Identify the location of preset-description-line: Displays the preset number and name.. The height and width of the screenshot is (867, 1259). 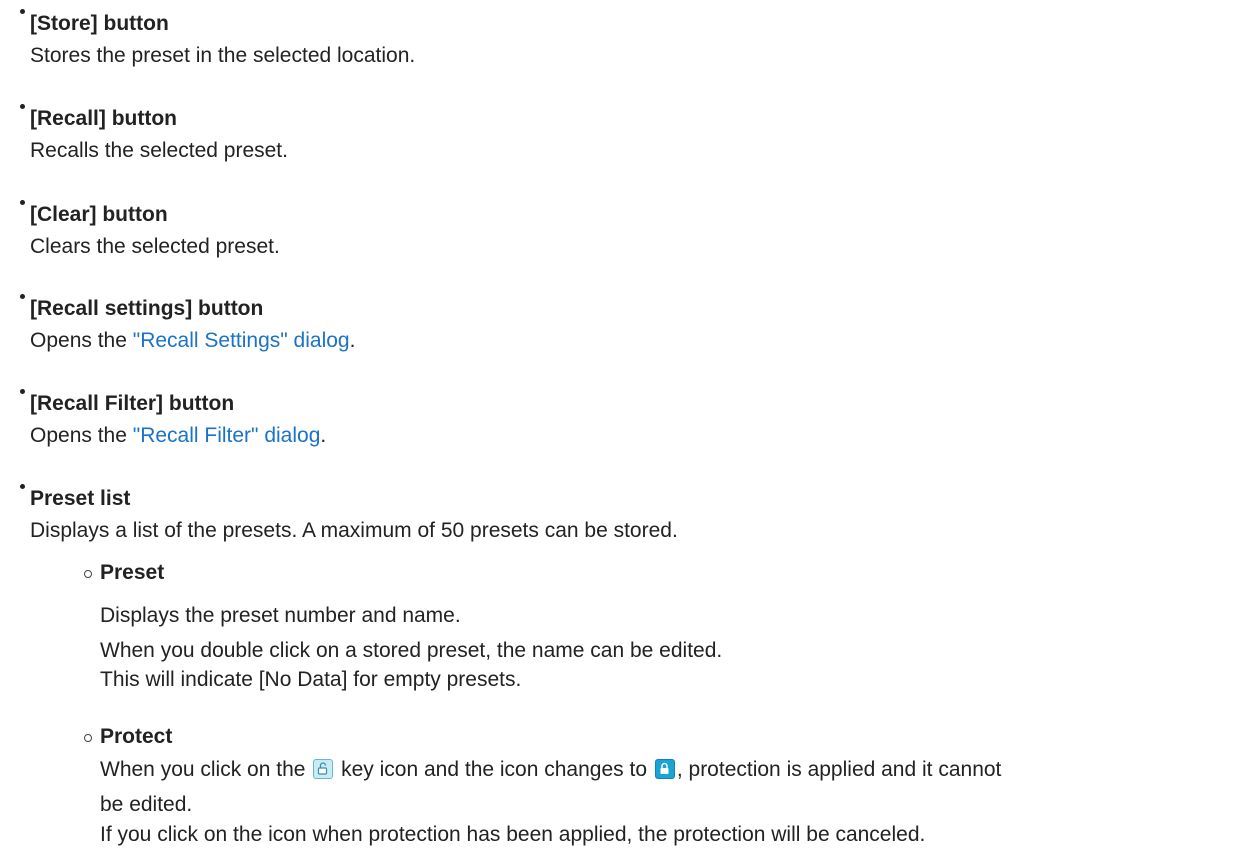
(280, 615).